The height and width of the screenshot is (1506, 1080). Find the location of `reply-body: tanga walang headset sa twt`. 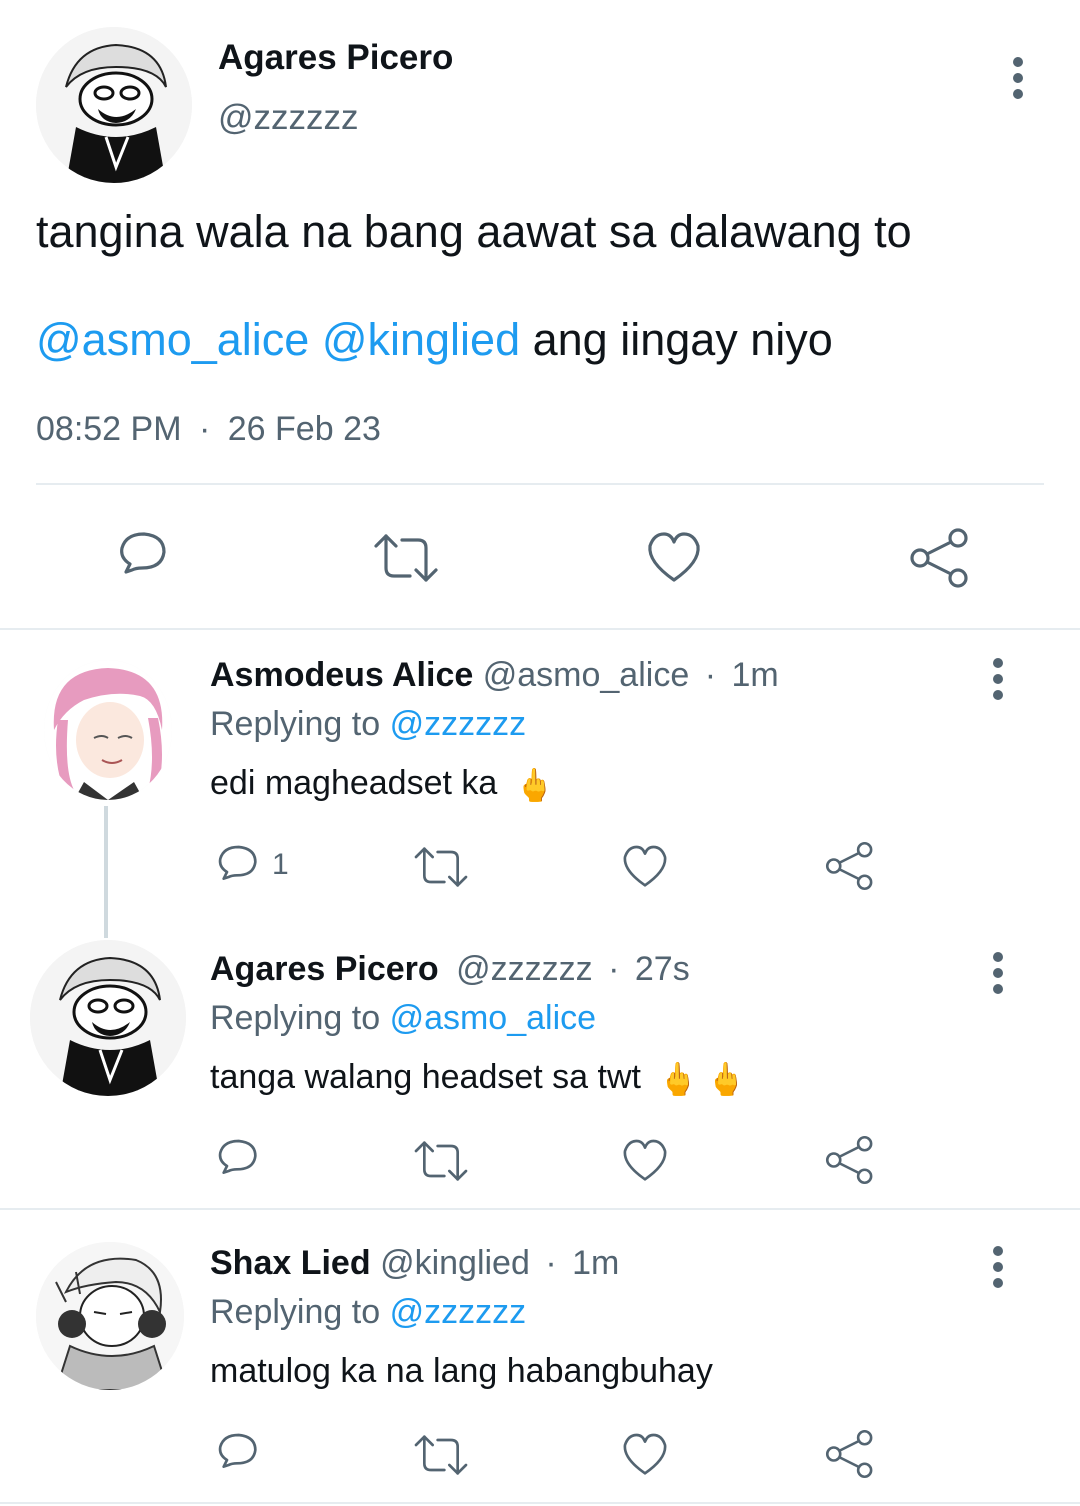

reply-body: tanga walang headset sa twt is located at coordinates (425, 1077).